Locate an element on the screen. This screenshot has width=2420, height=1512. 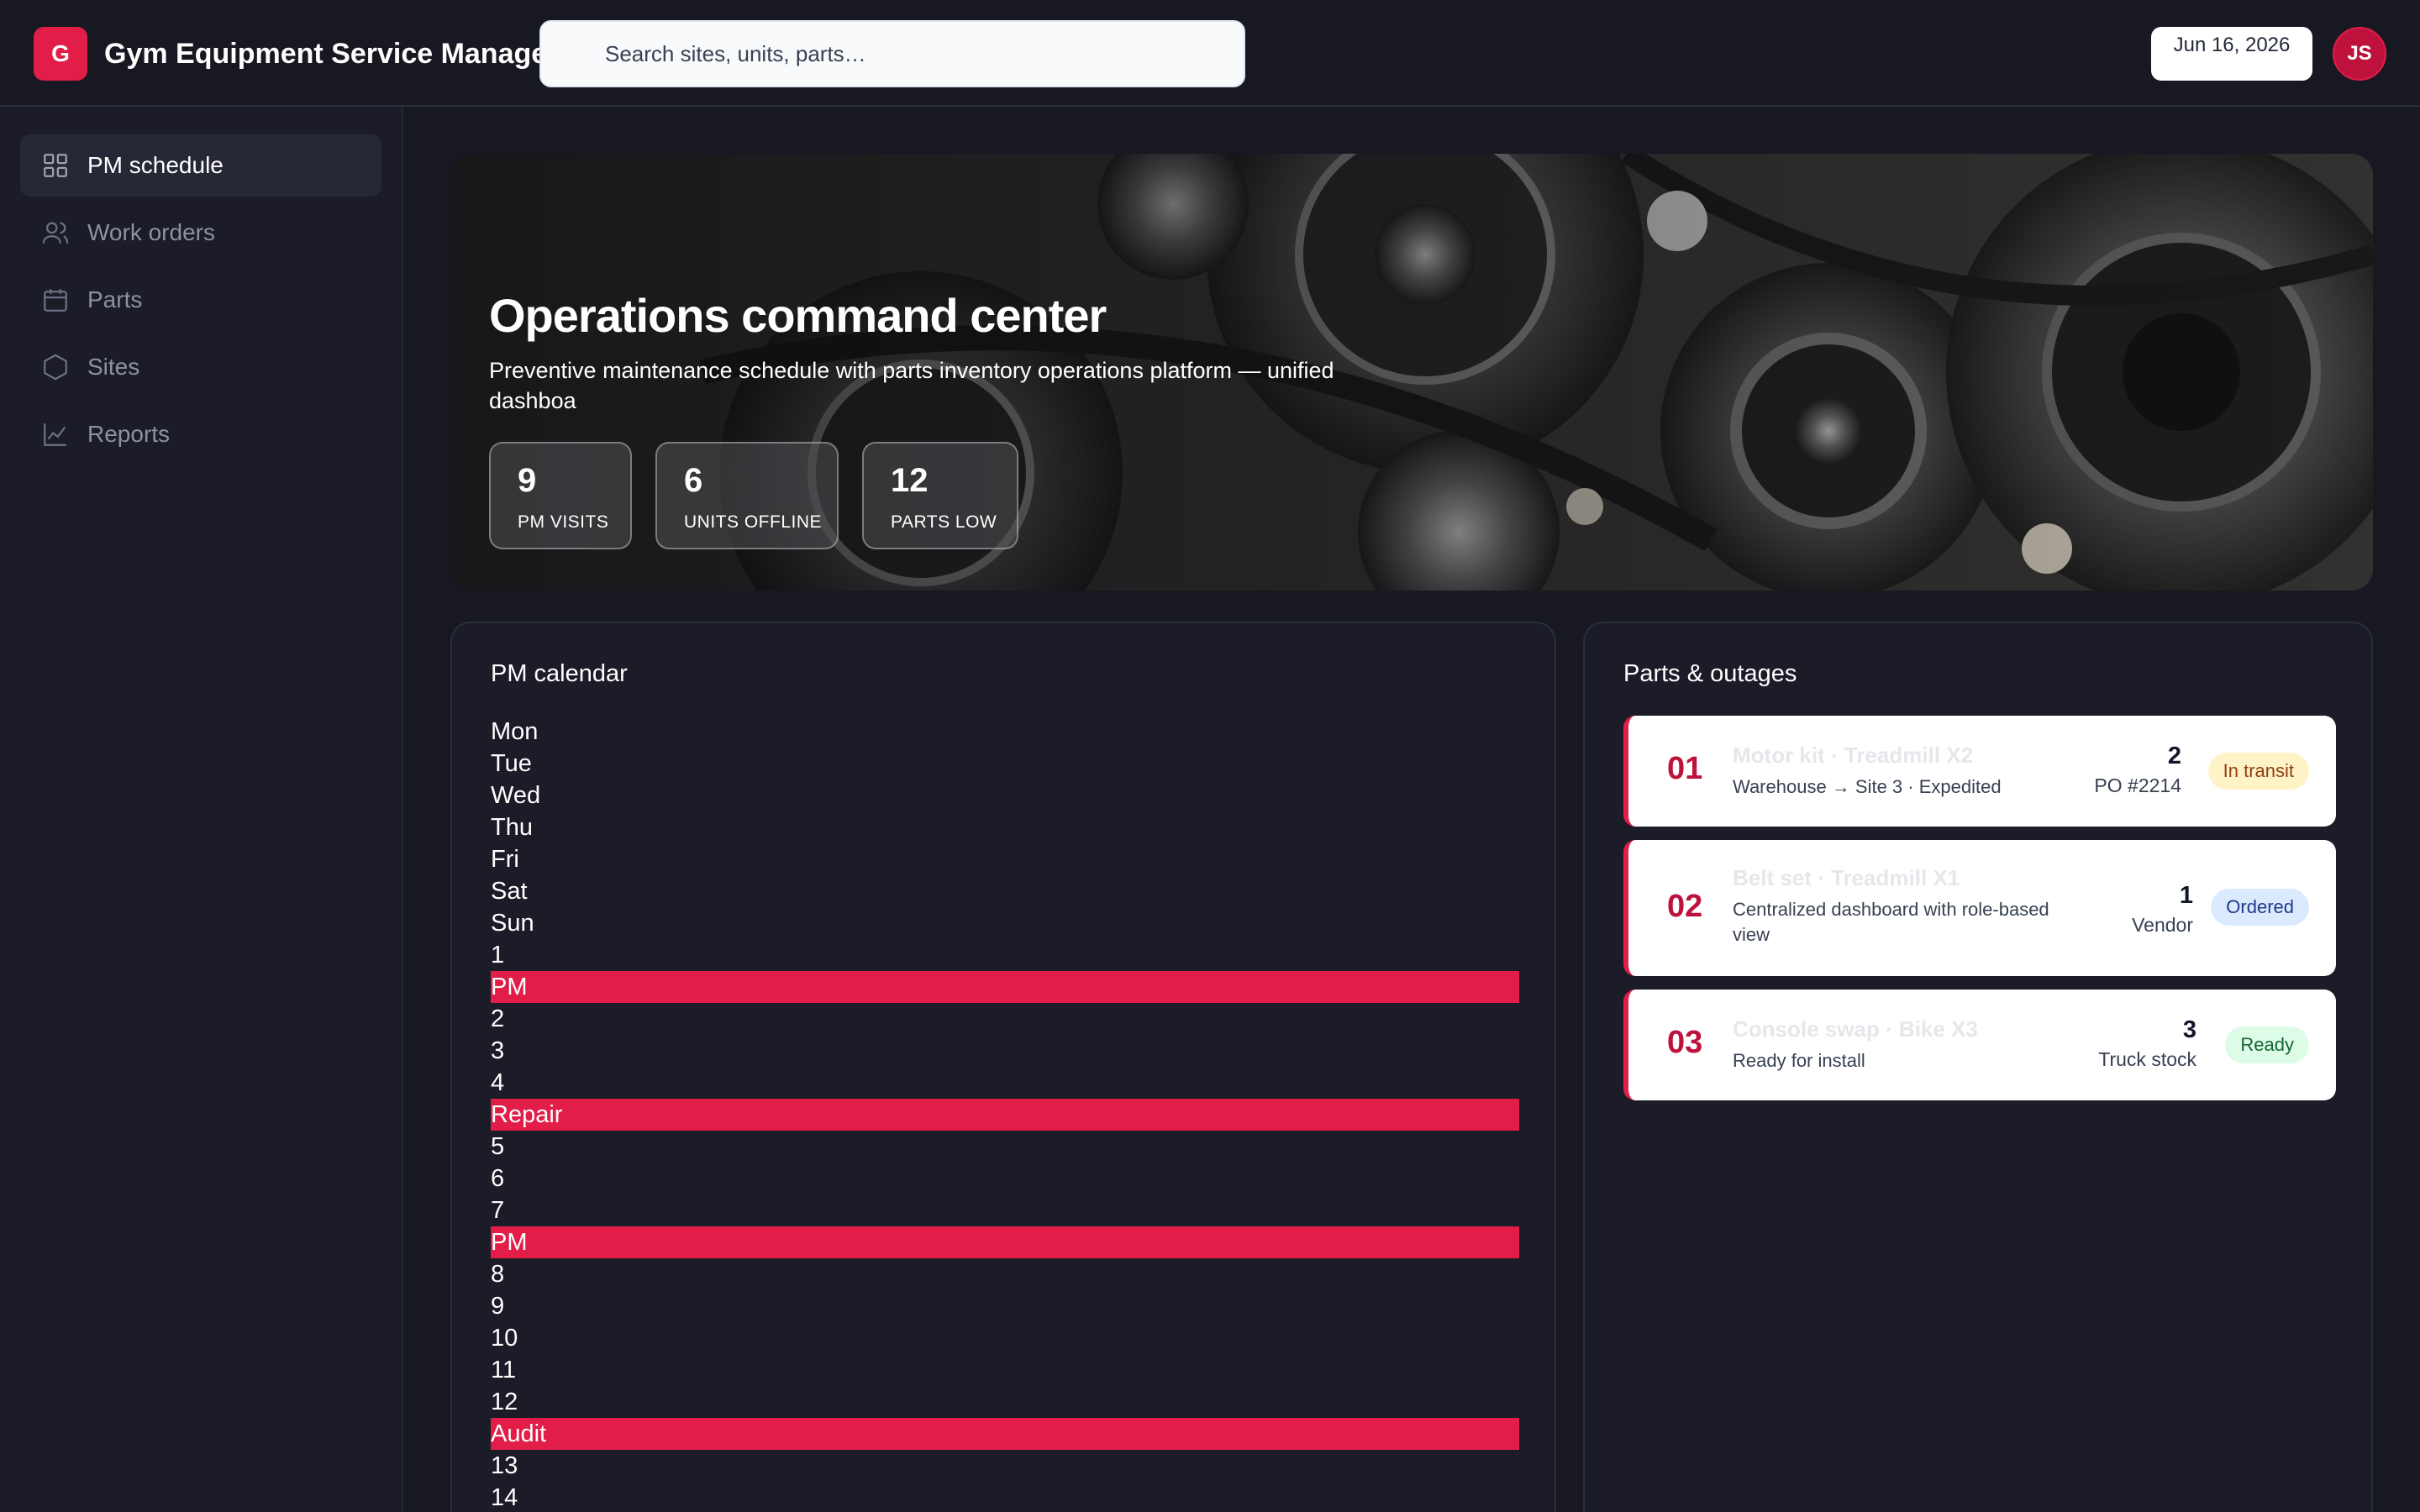
date-display: Jun 16, 2026 is located at coordinates (2231, 54).